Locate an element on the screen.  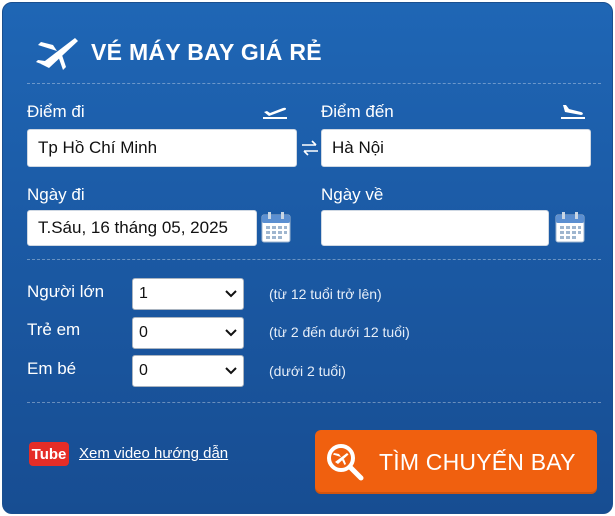
youtube-text: Tube is located at coordinates (49, 454).